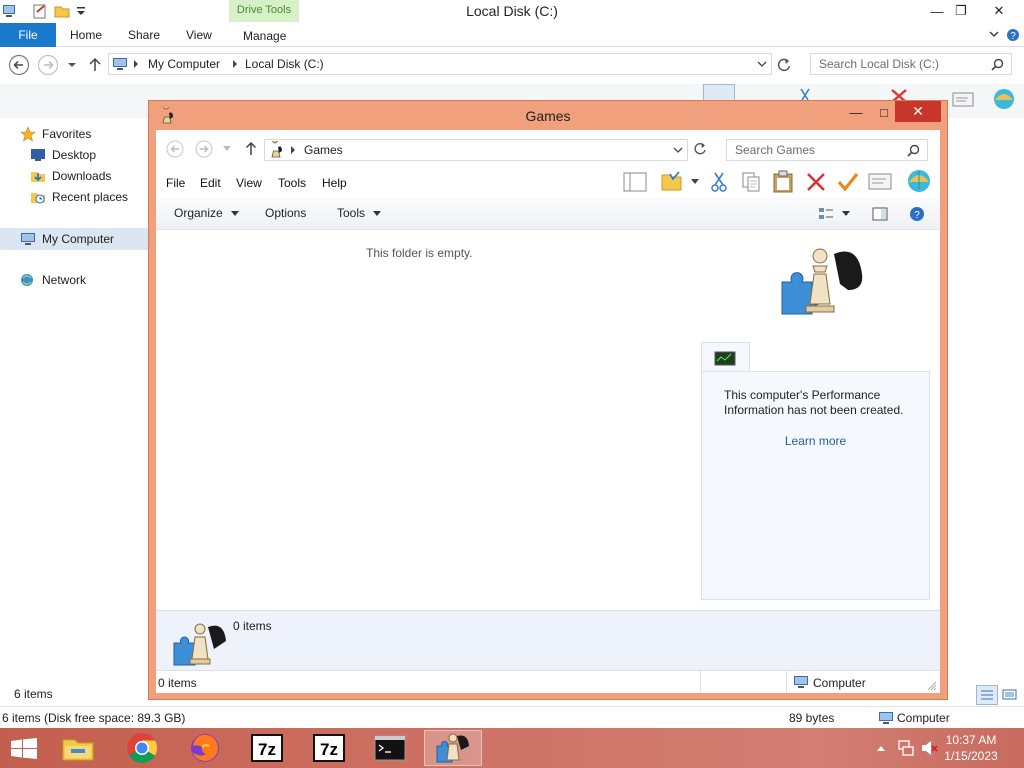  I want to click on tools-button: Tools, so click(359, 213).